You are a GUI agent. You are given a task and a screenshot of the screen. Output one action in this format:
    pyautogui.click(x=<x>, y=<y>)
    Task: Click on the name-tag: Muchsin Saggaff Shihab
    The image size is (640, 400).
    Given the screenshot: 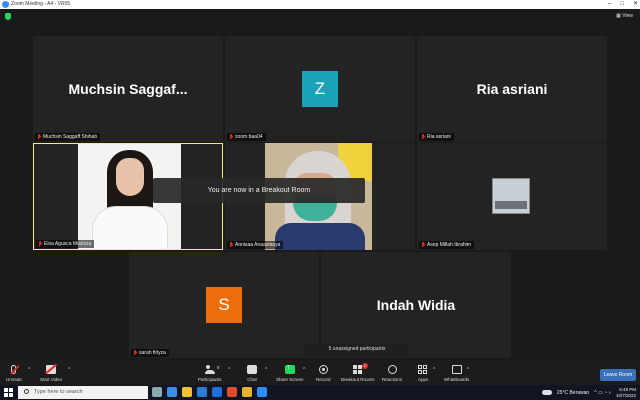 What is the action you would take?
    pyautogui.click(x=68, y=137)
    